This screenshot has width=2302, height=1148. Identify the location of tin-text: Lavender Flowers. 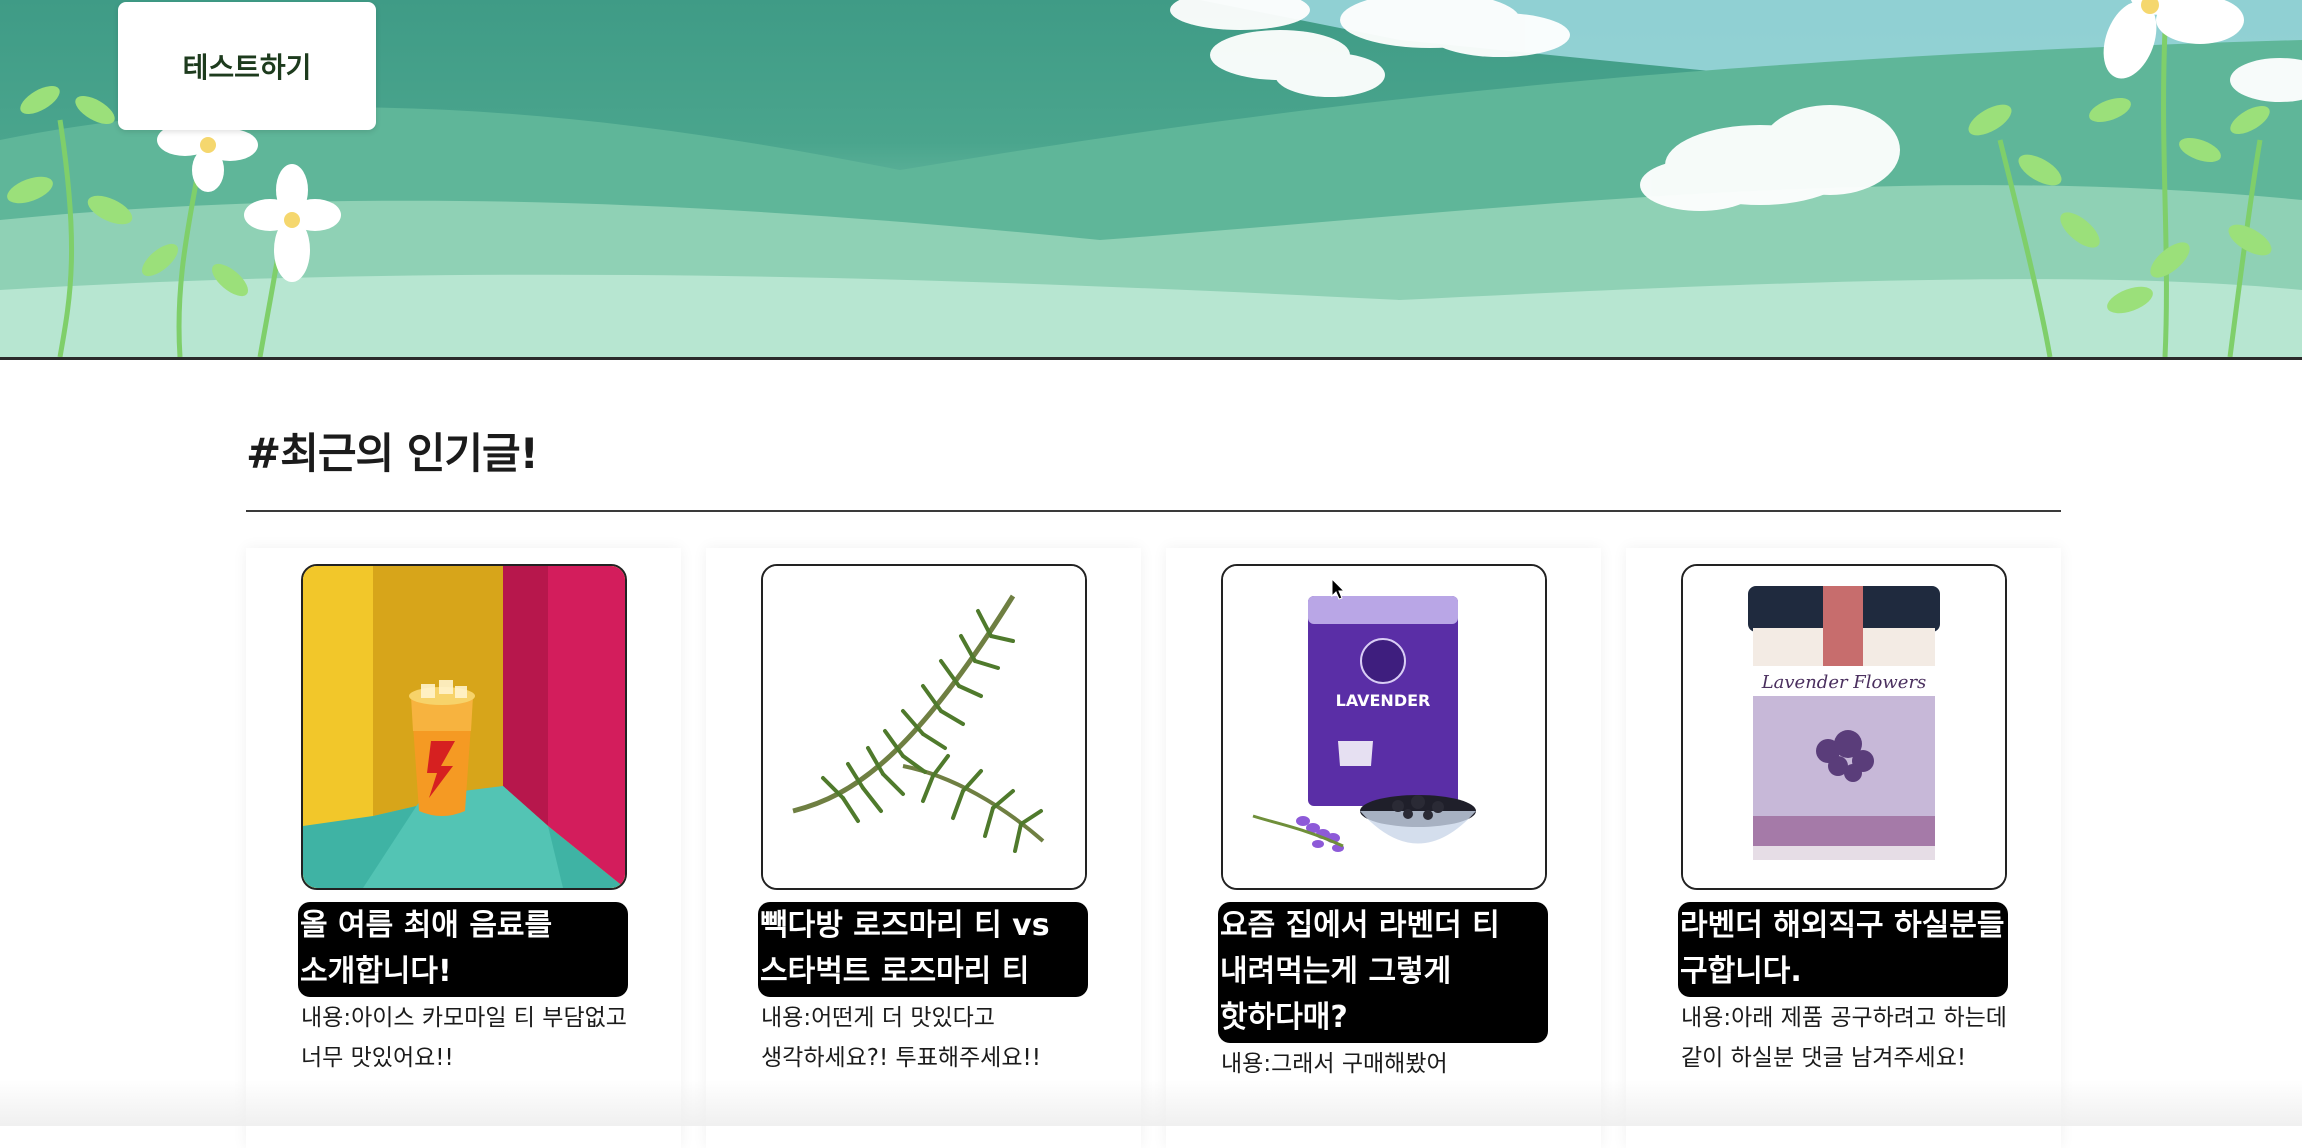
(1844, 682).